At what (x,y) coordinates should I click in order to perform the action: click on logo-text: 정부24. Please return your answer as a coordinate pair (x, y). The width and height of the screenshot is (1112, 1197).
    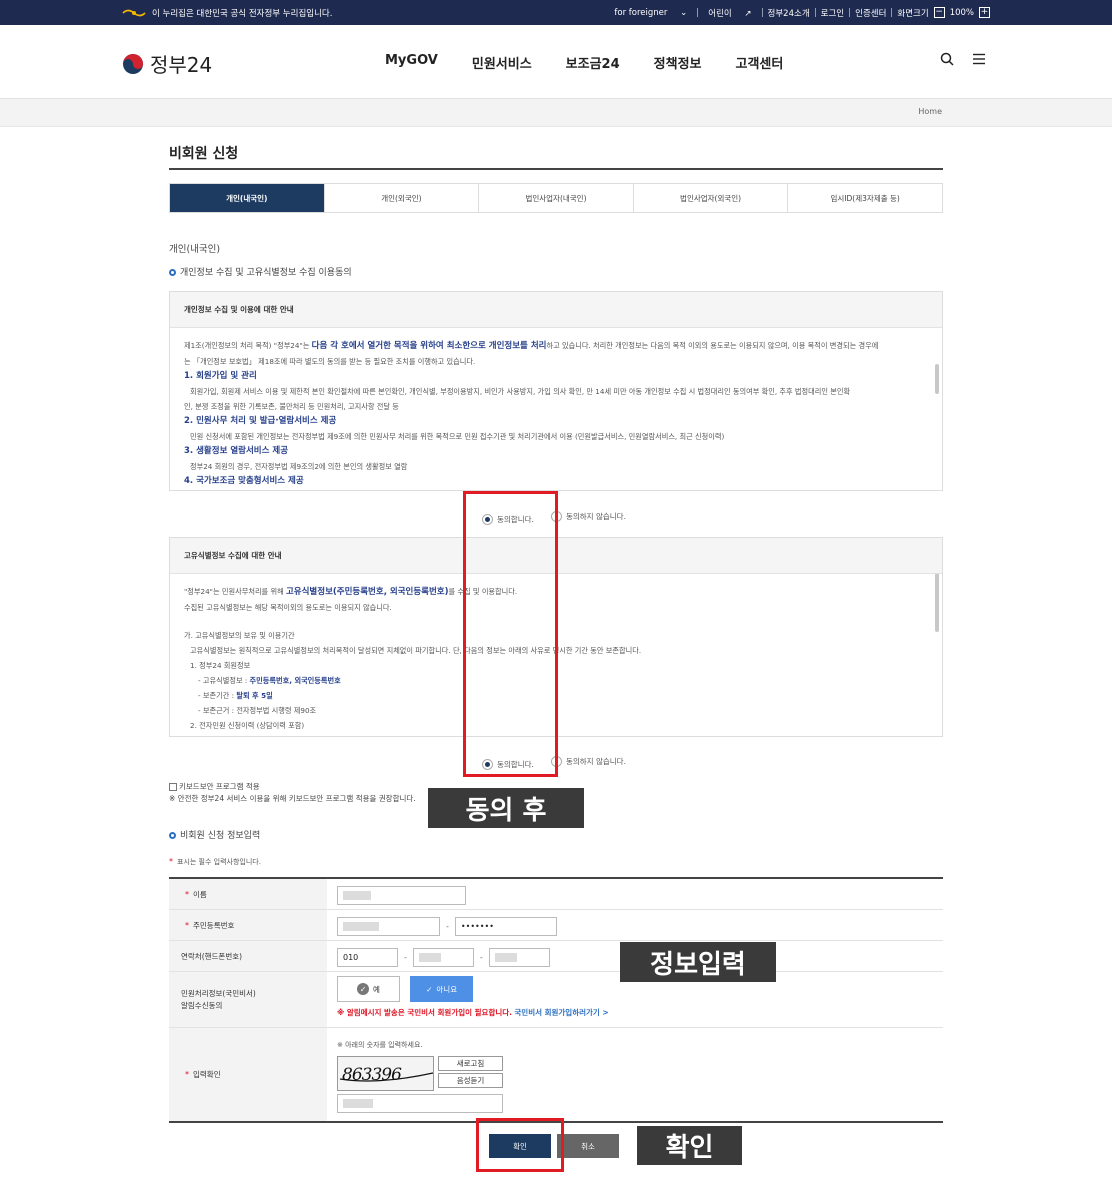
    Looking at the image, I should click on (181, 65).